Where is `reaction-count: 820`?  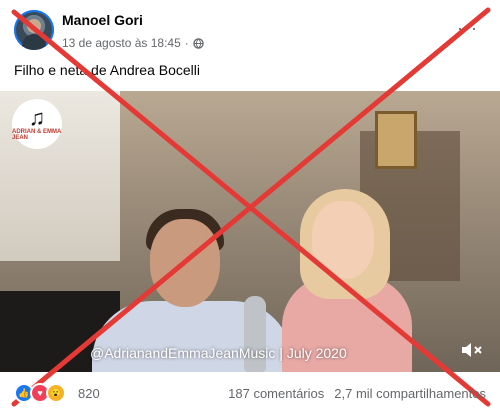 reaction-count: 820 is located at coordinates (89, 393).